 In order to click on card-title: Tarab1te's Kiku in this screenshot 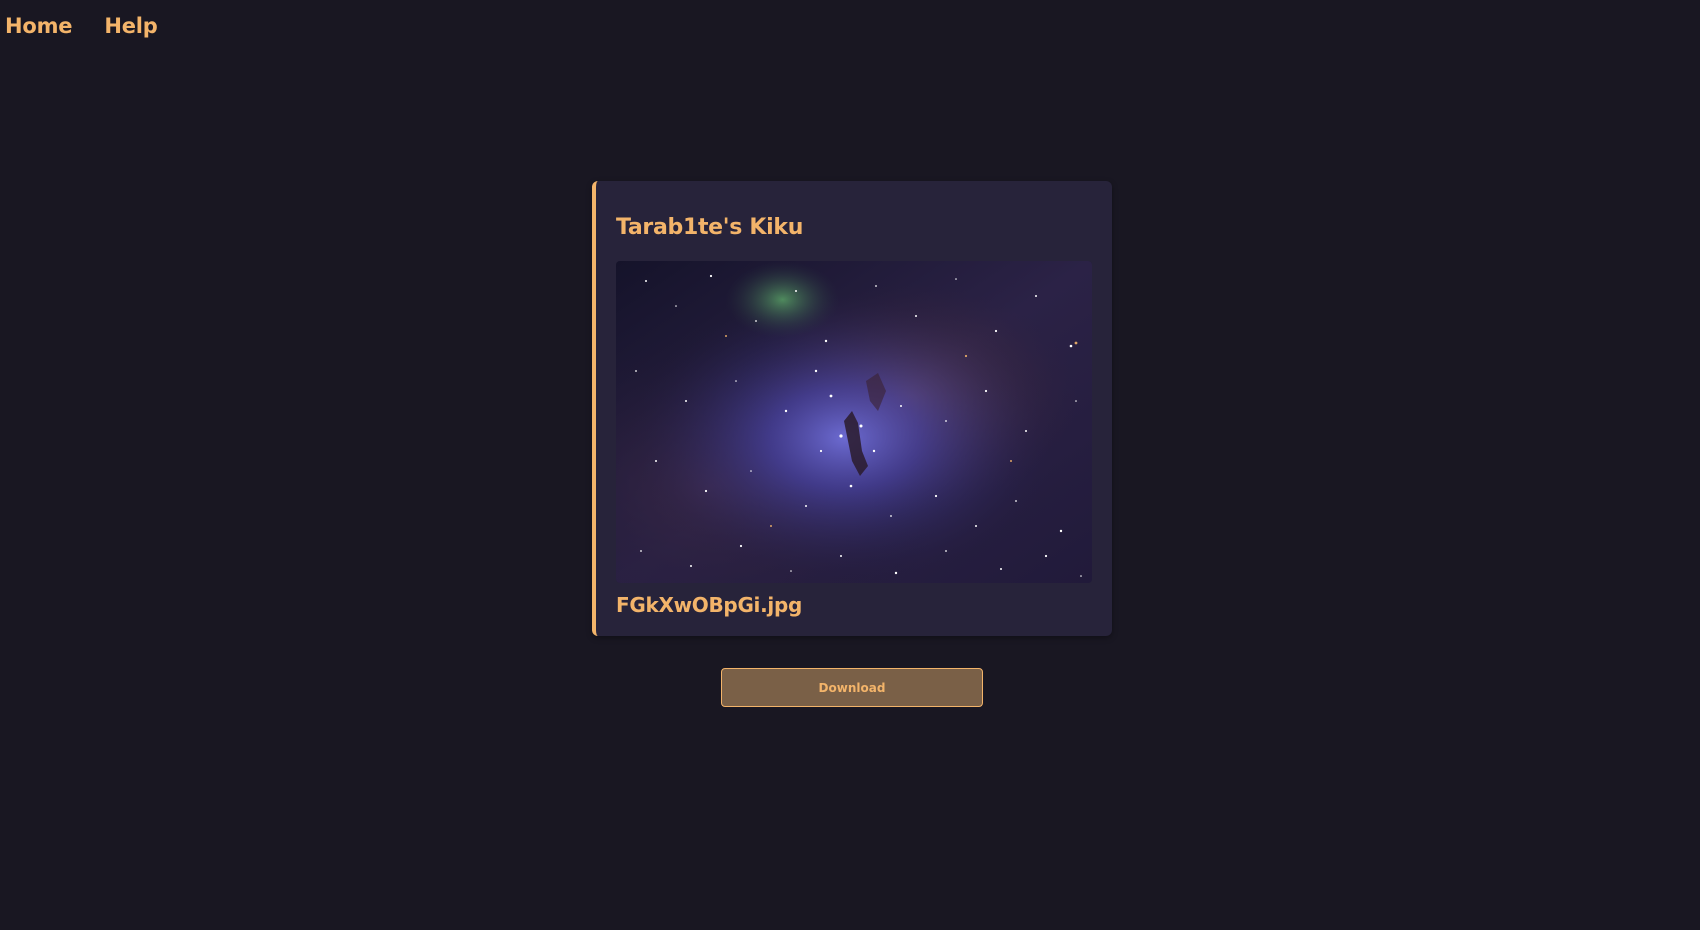, I will do `click(710, 227)`.